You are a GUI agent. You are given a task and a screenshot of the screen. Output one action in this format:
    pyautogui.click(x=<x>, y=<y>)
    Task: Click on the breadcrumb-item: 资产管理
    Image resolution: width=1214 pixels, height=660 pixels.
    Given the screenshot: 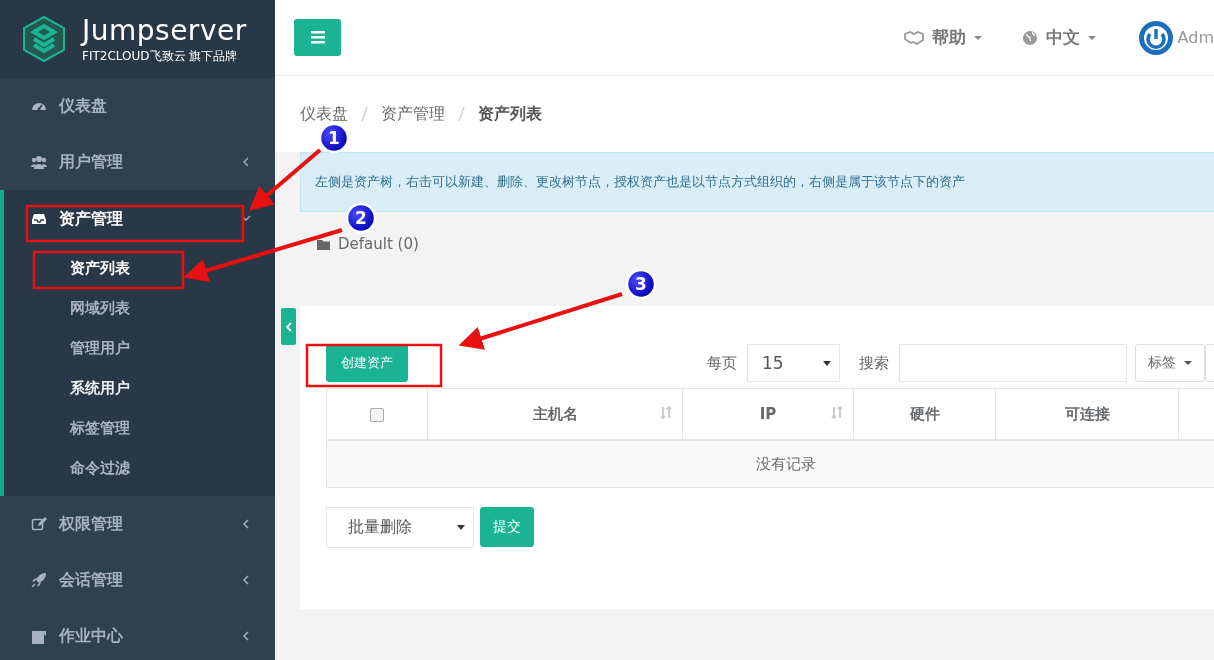 What is the action you would take?
    pyautogui.click(x=413, y=114)
    